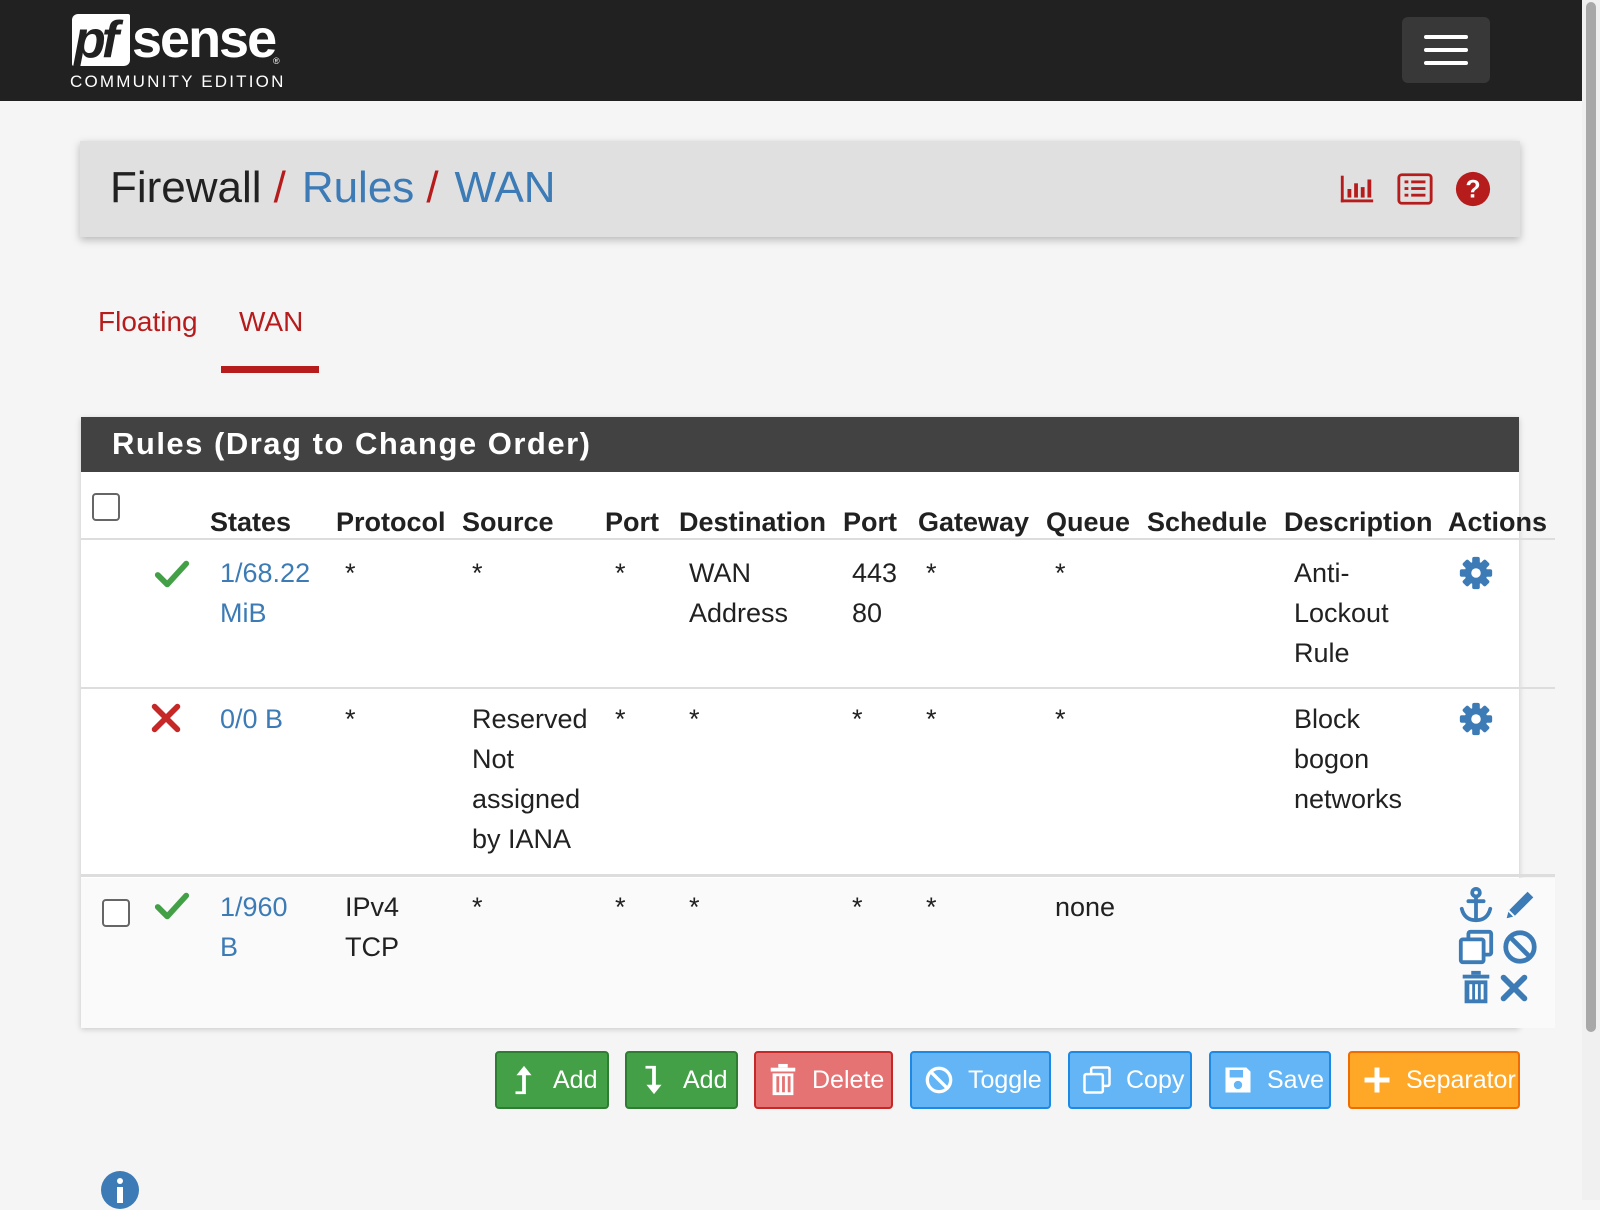 The width and height of the screenshot is (1600, 1210). What do you see at coordinates (1088, 522) in the screenshot?
I see `col-header-queue: Queue` at bounding box center [1088, 522].